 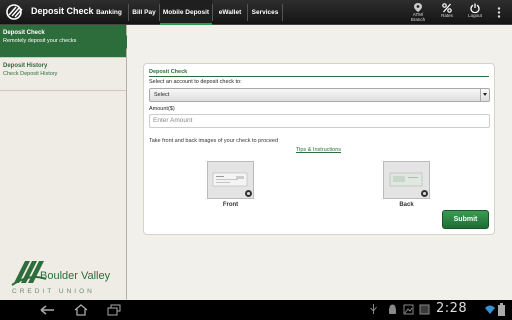 What do you see at coordinates (186, 12) in the screenshot?
I see `tab-mobile-deposit: Mobile Deposit` at bounding box center [186, 12].